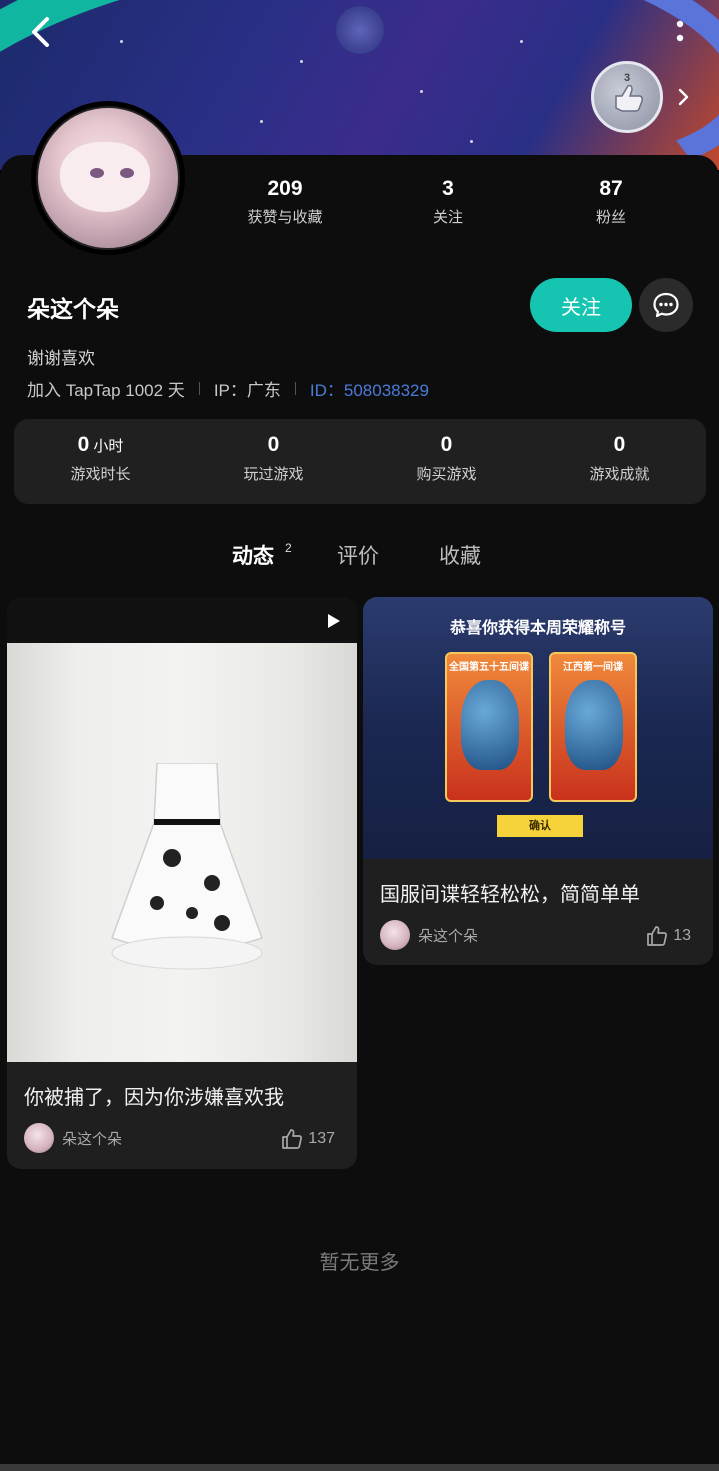 The width and height of the screenshot is (719, 1471). Describe the element at coordinates (593, 727) in the screenshot. I see `honor-card-right: 江西第一间谍` at that location.